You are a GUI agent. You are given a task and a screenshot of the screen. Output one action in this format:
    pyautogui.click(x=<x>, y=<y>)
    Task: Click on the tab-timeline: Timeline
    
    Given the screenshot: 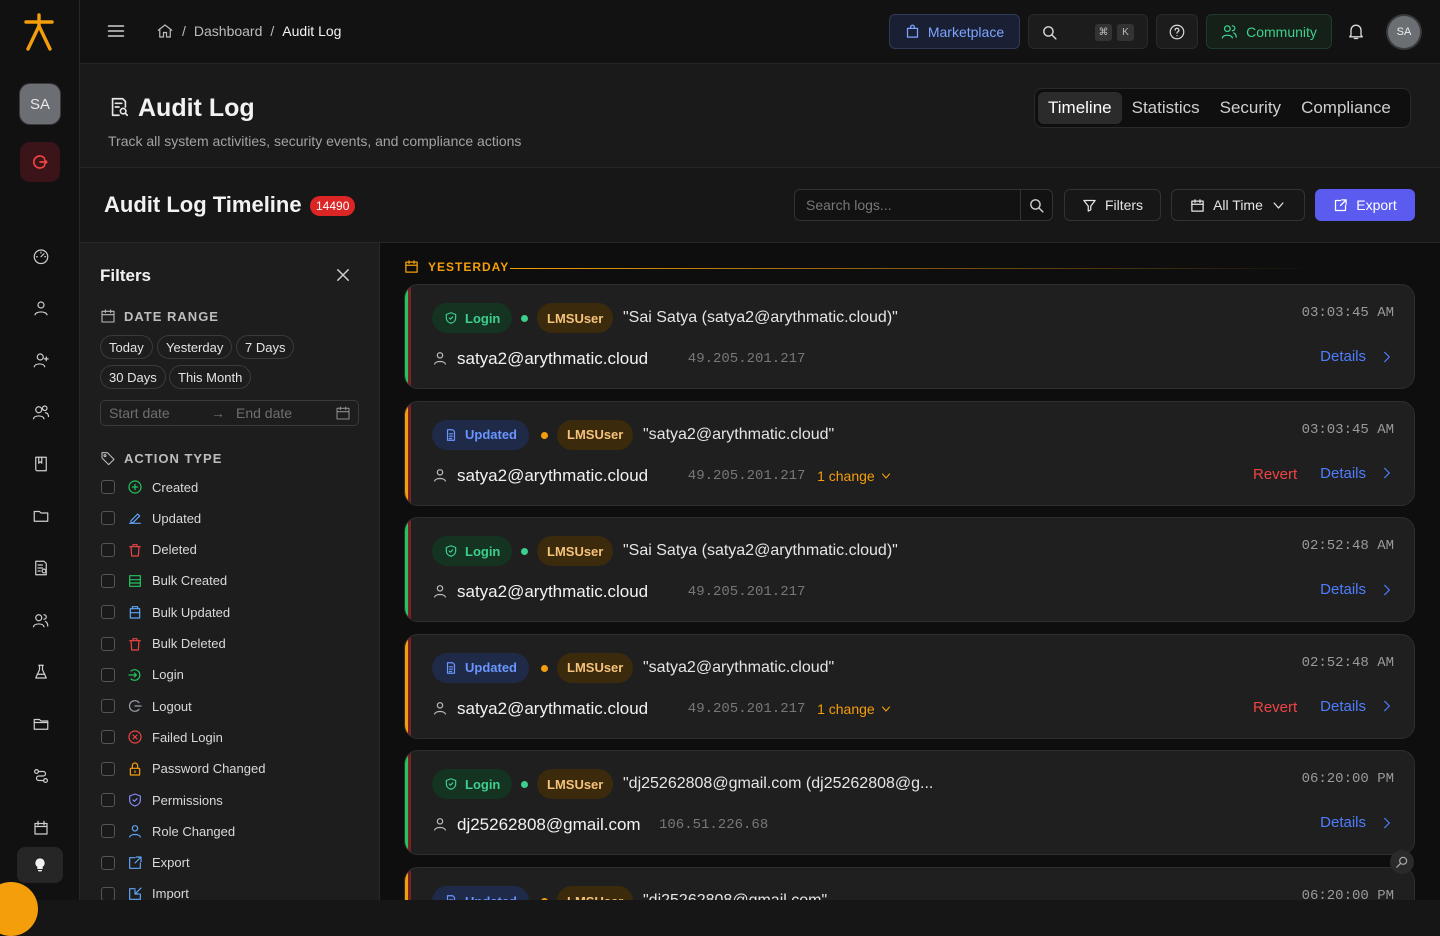 What is the action you would take?
    pyautogui.click(x=1080, y=108)
    